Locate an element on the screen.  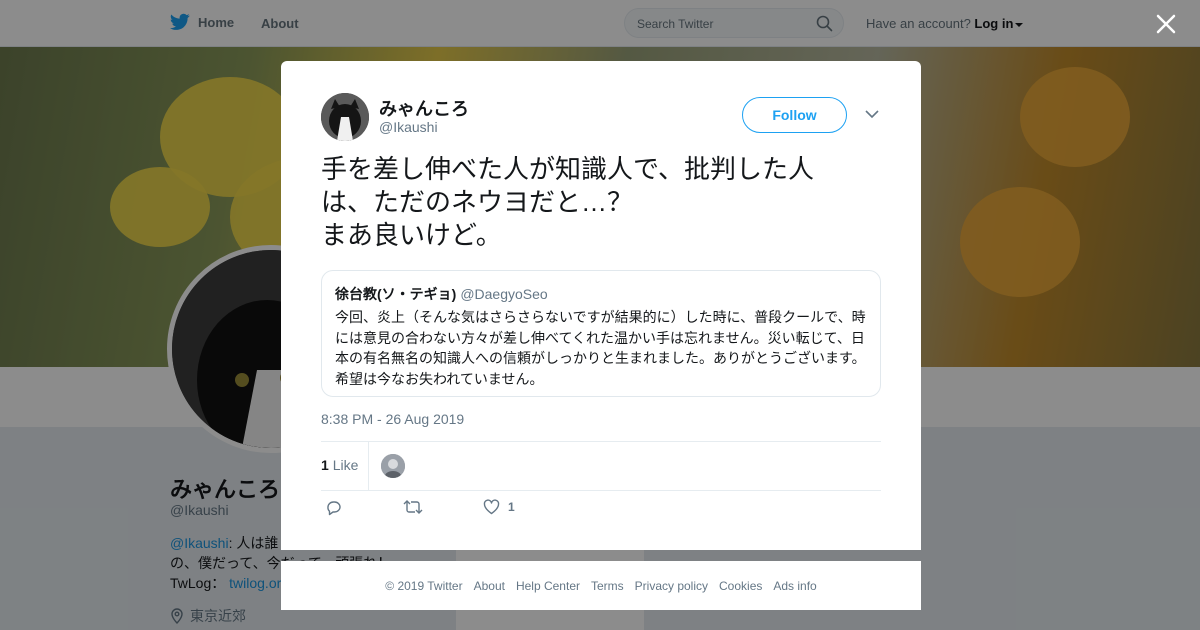
reply-icon is located at coordinates (334, 508).